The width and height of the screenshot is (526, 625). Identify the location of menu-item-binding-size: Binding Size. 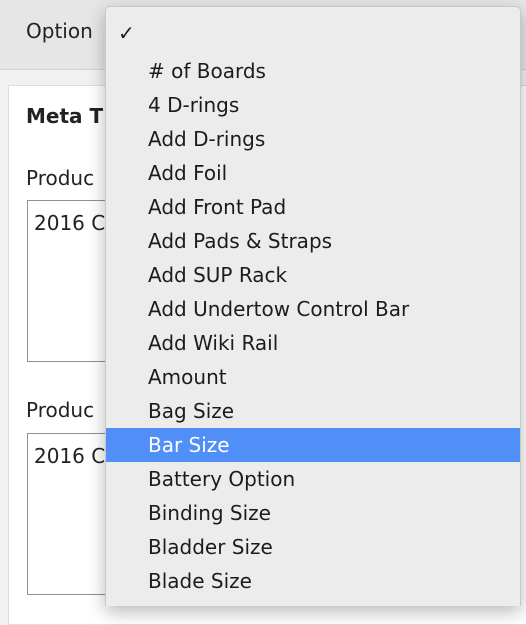
(313, 513).